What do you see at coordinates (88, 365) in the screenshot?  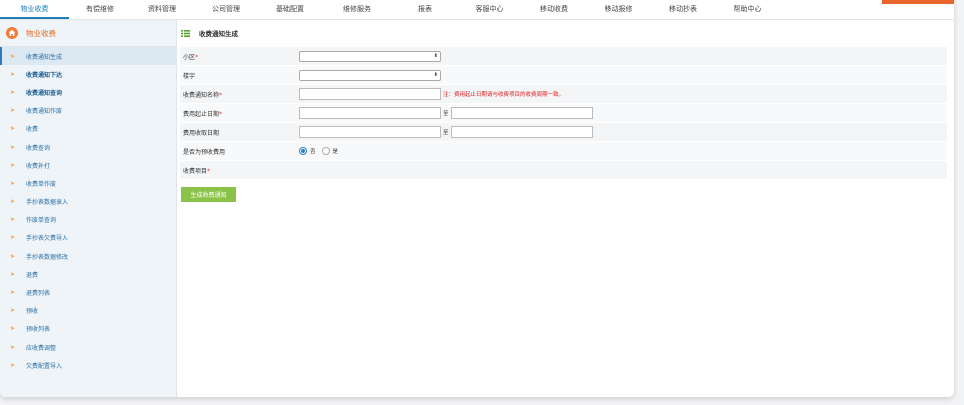 I see `sidebar-item-arrears-config-import: ➤ 欠费配置导入` at bounding box center [88, 365].